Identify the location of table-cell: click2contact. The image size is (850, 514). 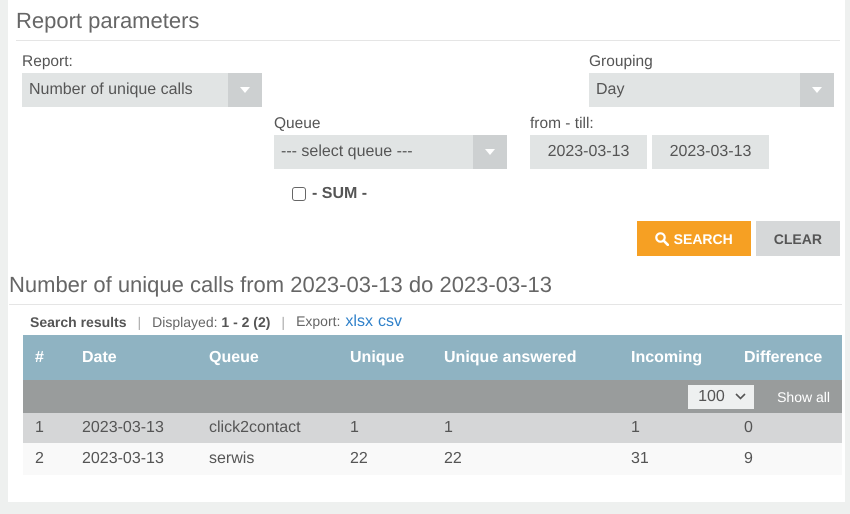
(267, 428).